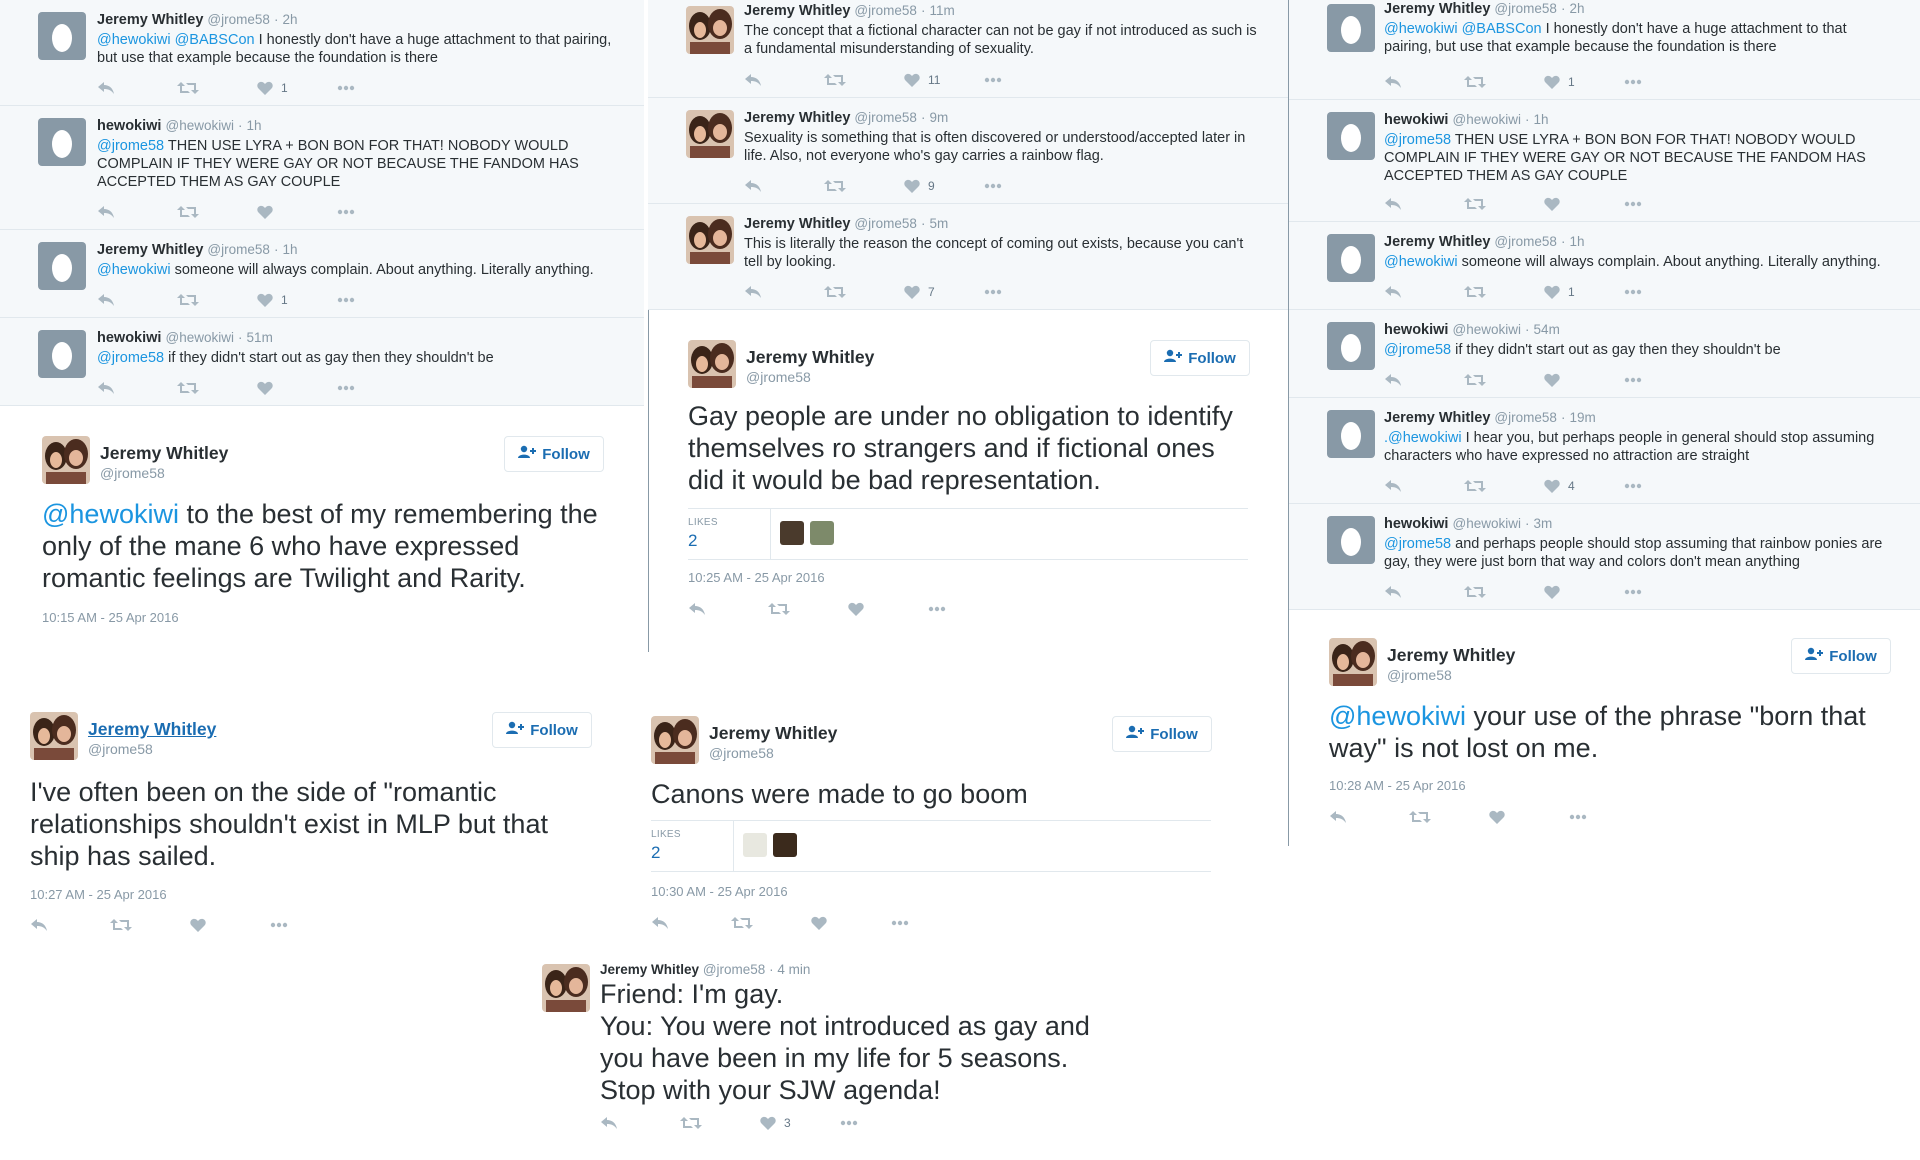 The height and width of the screenshot is (1160, 1920). What do you see at coordinates (800, 1123) in the screenshot?
I see `heart-icon-button: 3` at bounding box center [800, 1123].